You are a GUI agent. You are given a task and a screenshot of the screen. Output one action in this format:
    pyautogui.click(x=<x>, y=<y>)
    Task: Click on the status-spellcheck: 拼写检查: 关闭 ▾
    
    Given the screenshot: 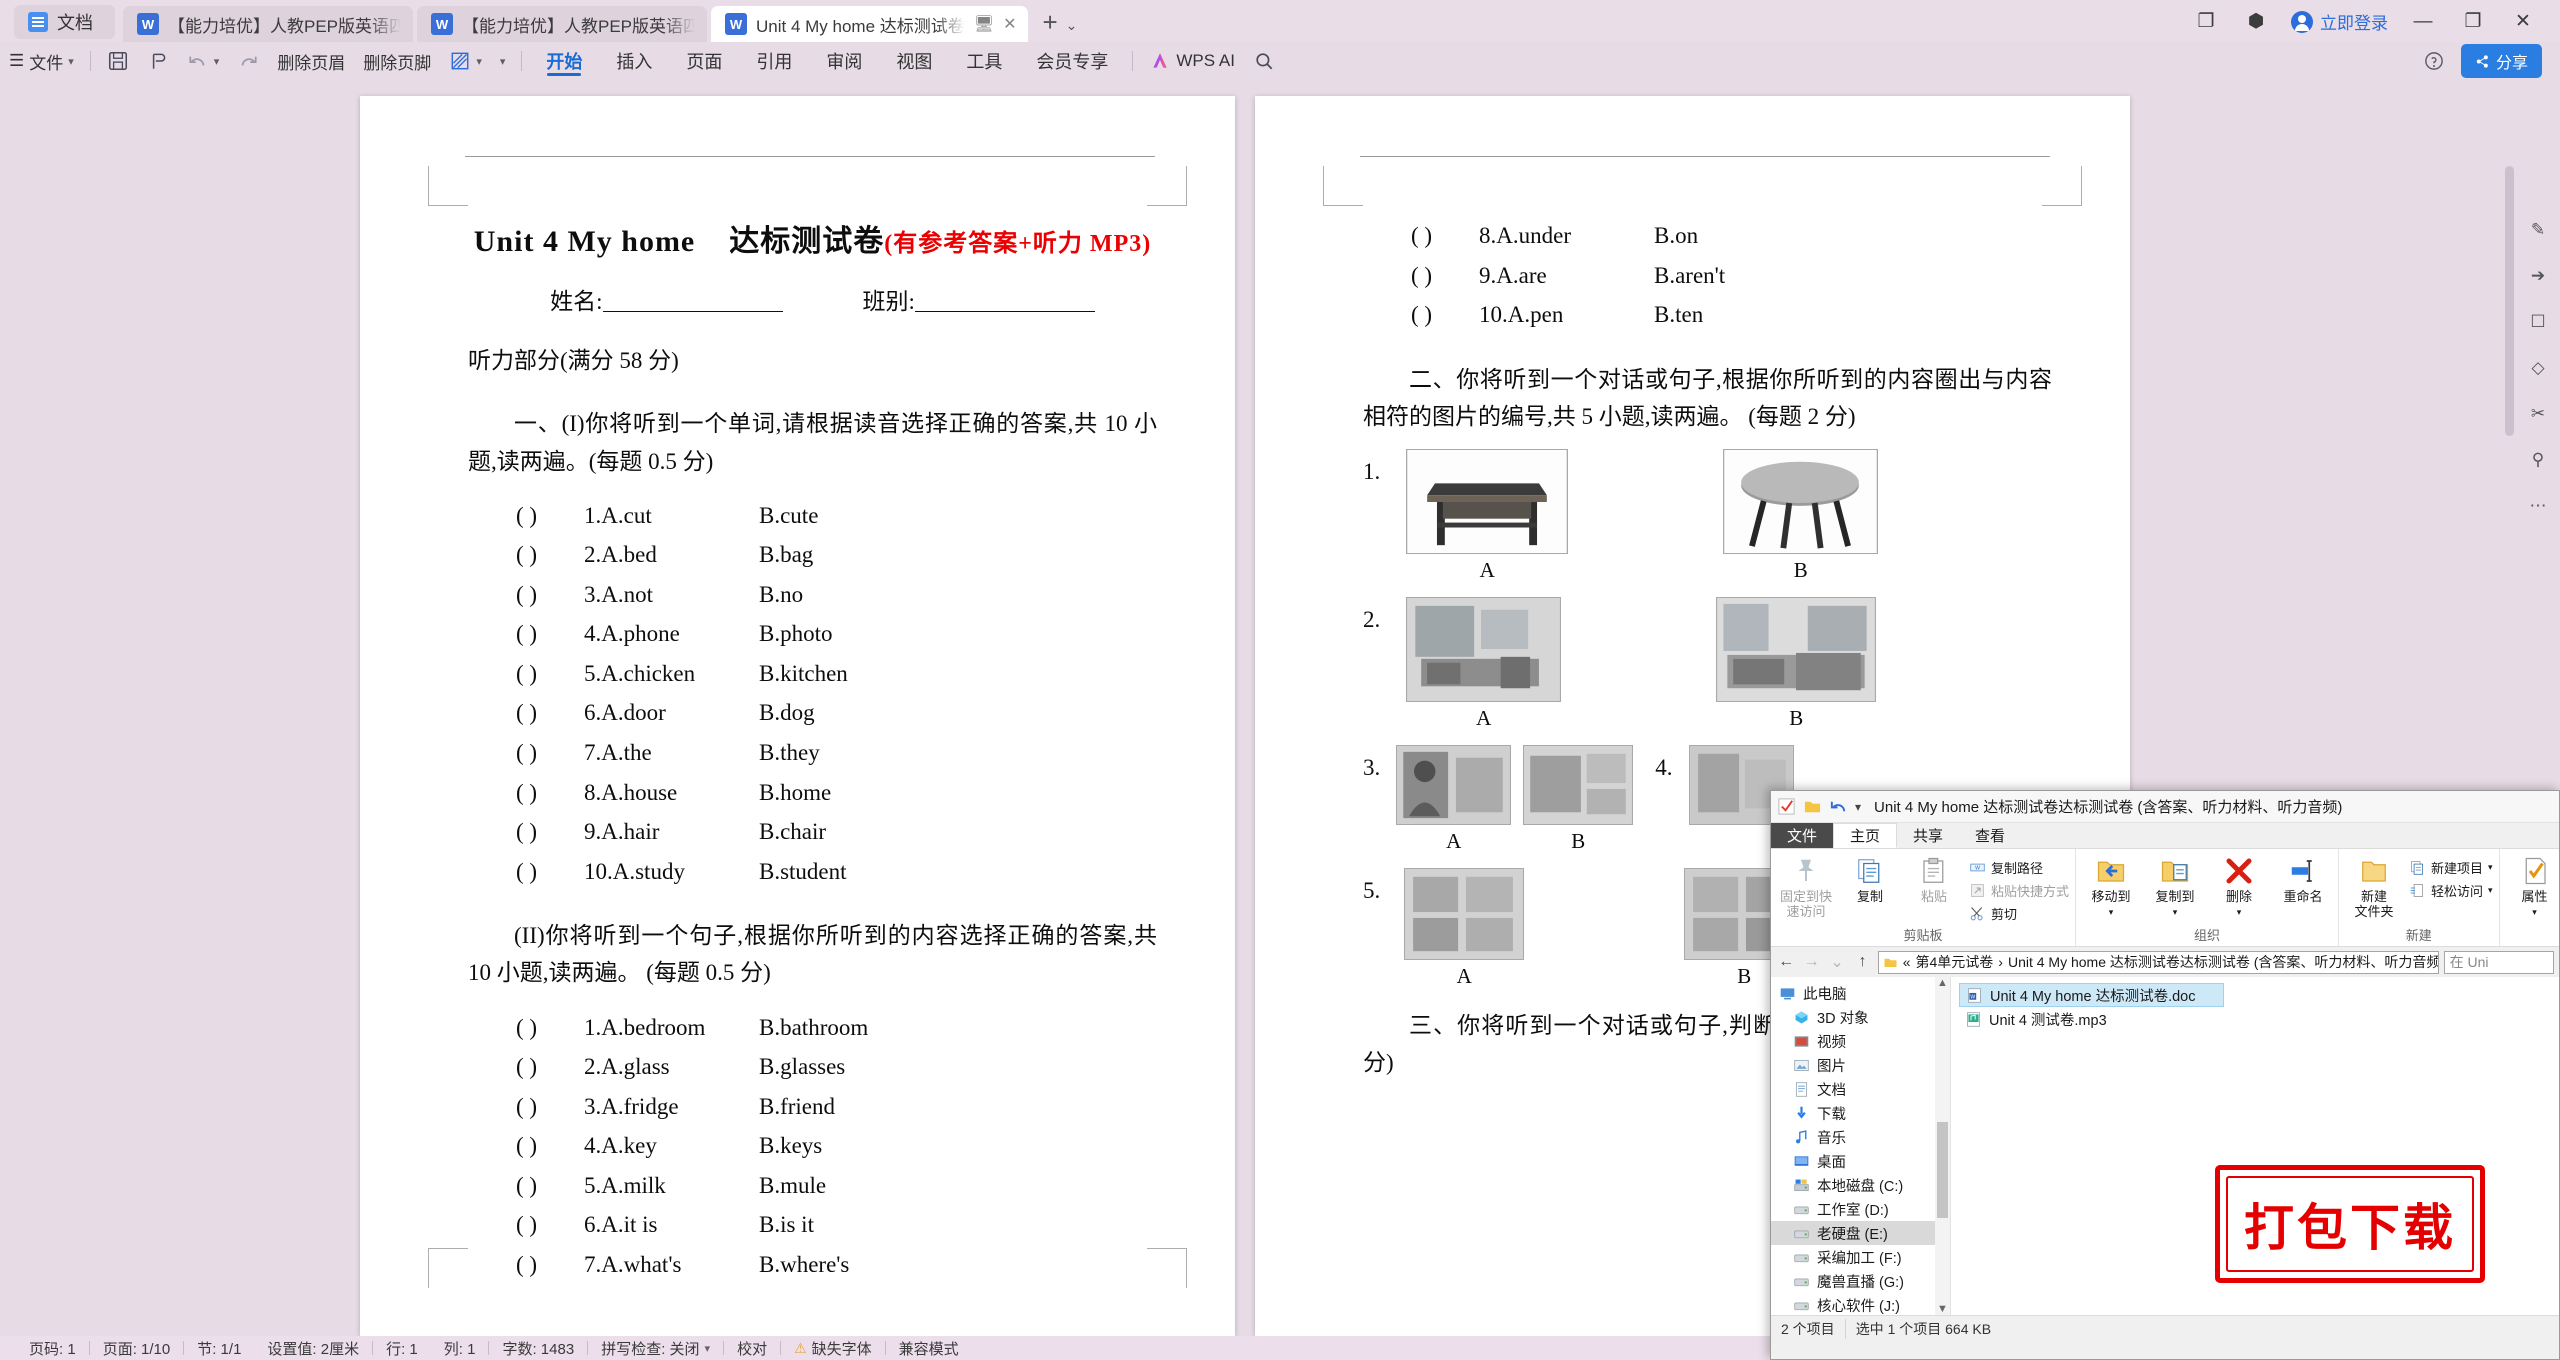 What is the action you would take?
    pyautogui.click(x=655, y=1348)
    